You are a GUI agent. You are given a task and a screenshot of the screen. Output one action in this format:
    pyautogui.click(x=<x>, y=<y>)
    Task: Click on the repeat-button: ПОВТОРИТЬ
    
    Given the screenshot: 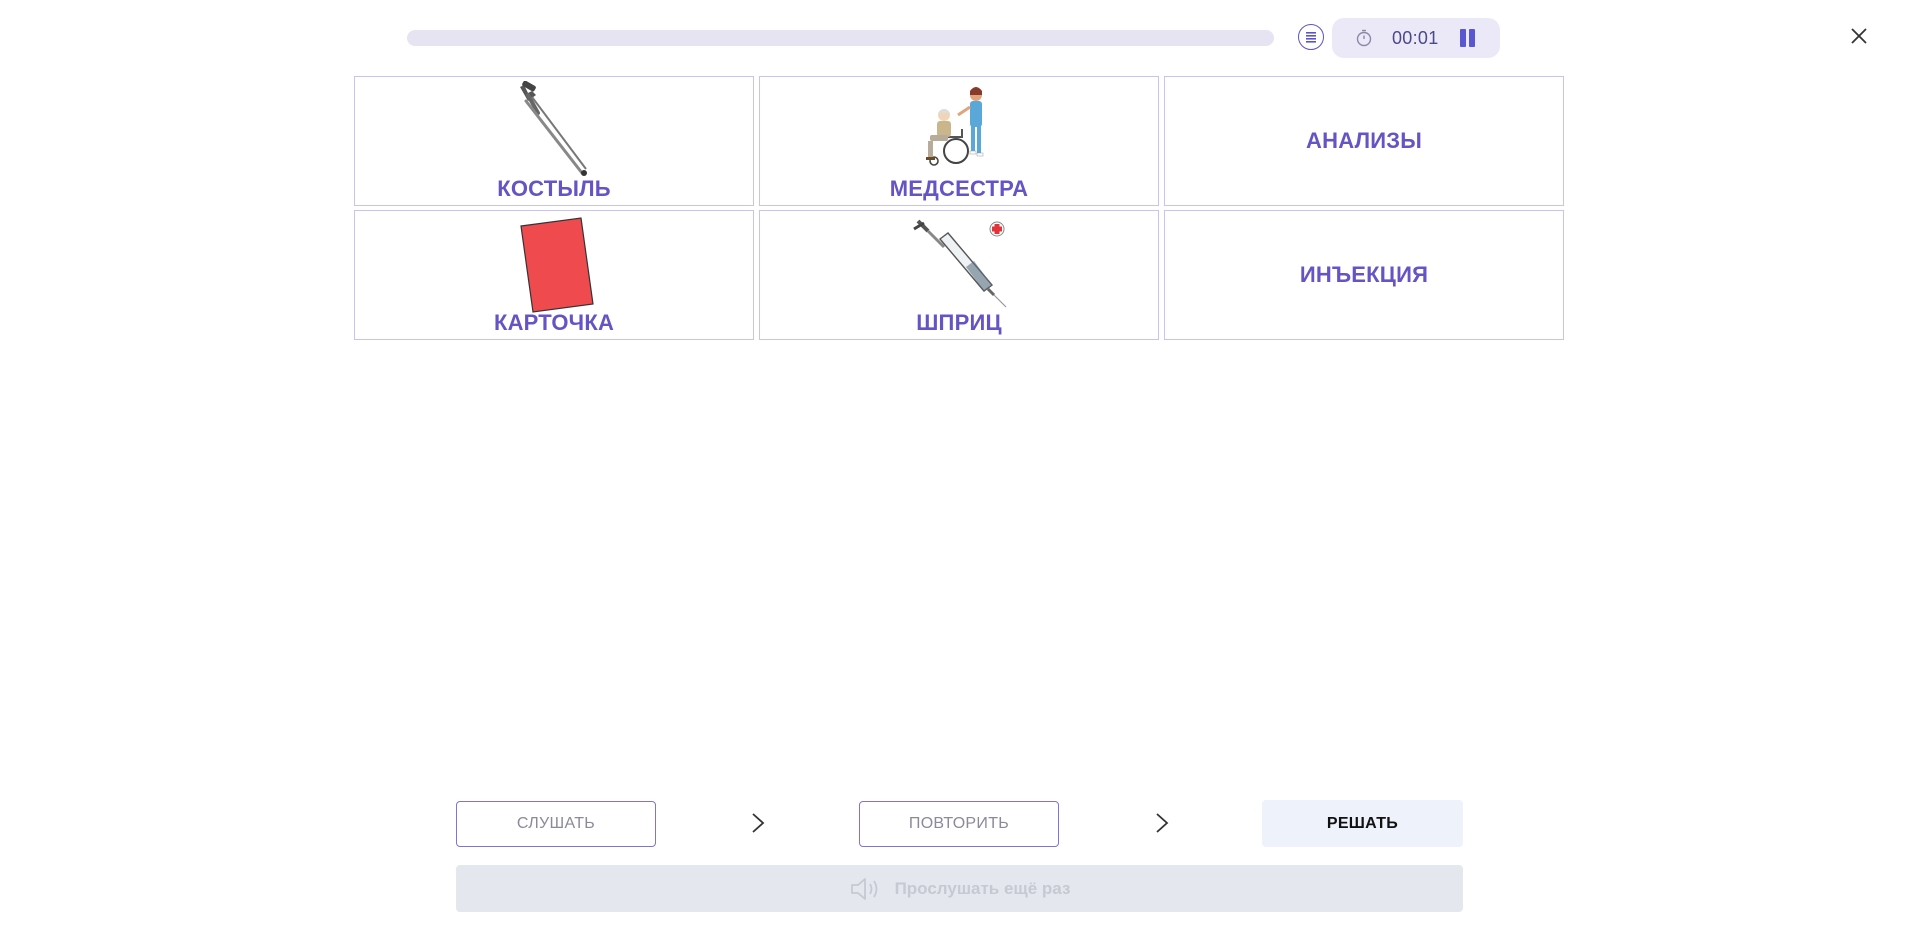 What is the action you would take?
    pyautogui.click(x=959, y=824)
    